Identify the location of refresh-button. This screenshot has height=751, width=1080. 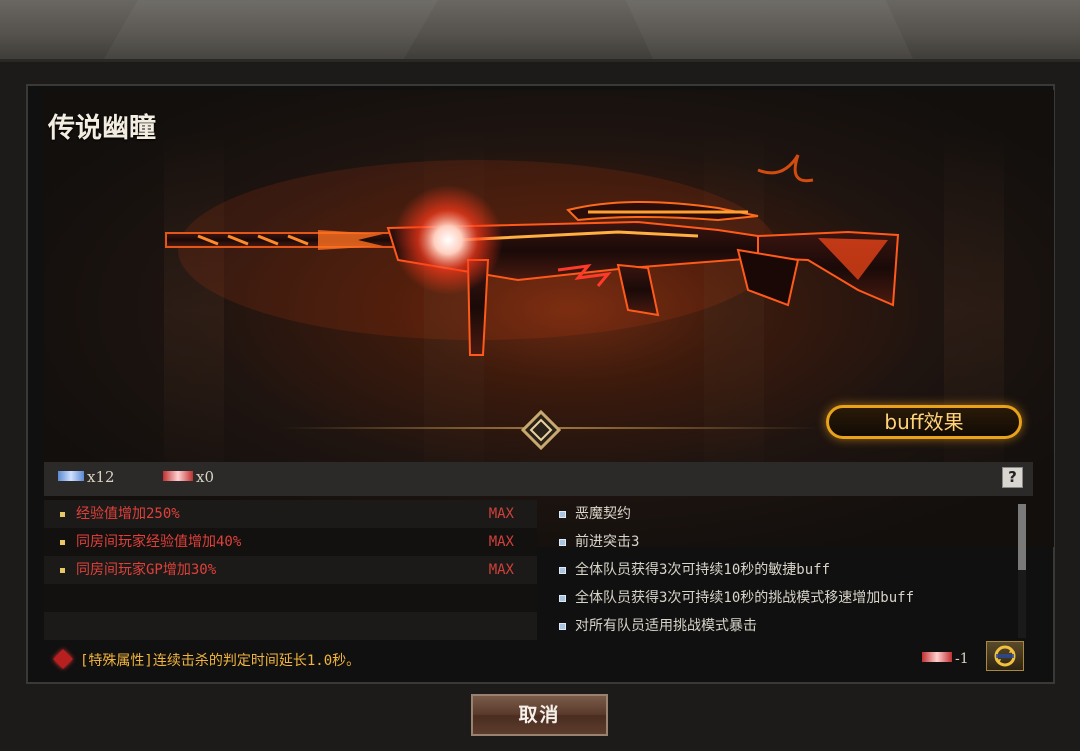
(1005, 656).